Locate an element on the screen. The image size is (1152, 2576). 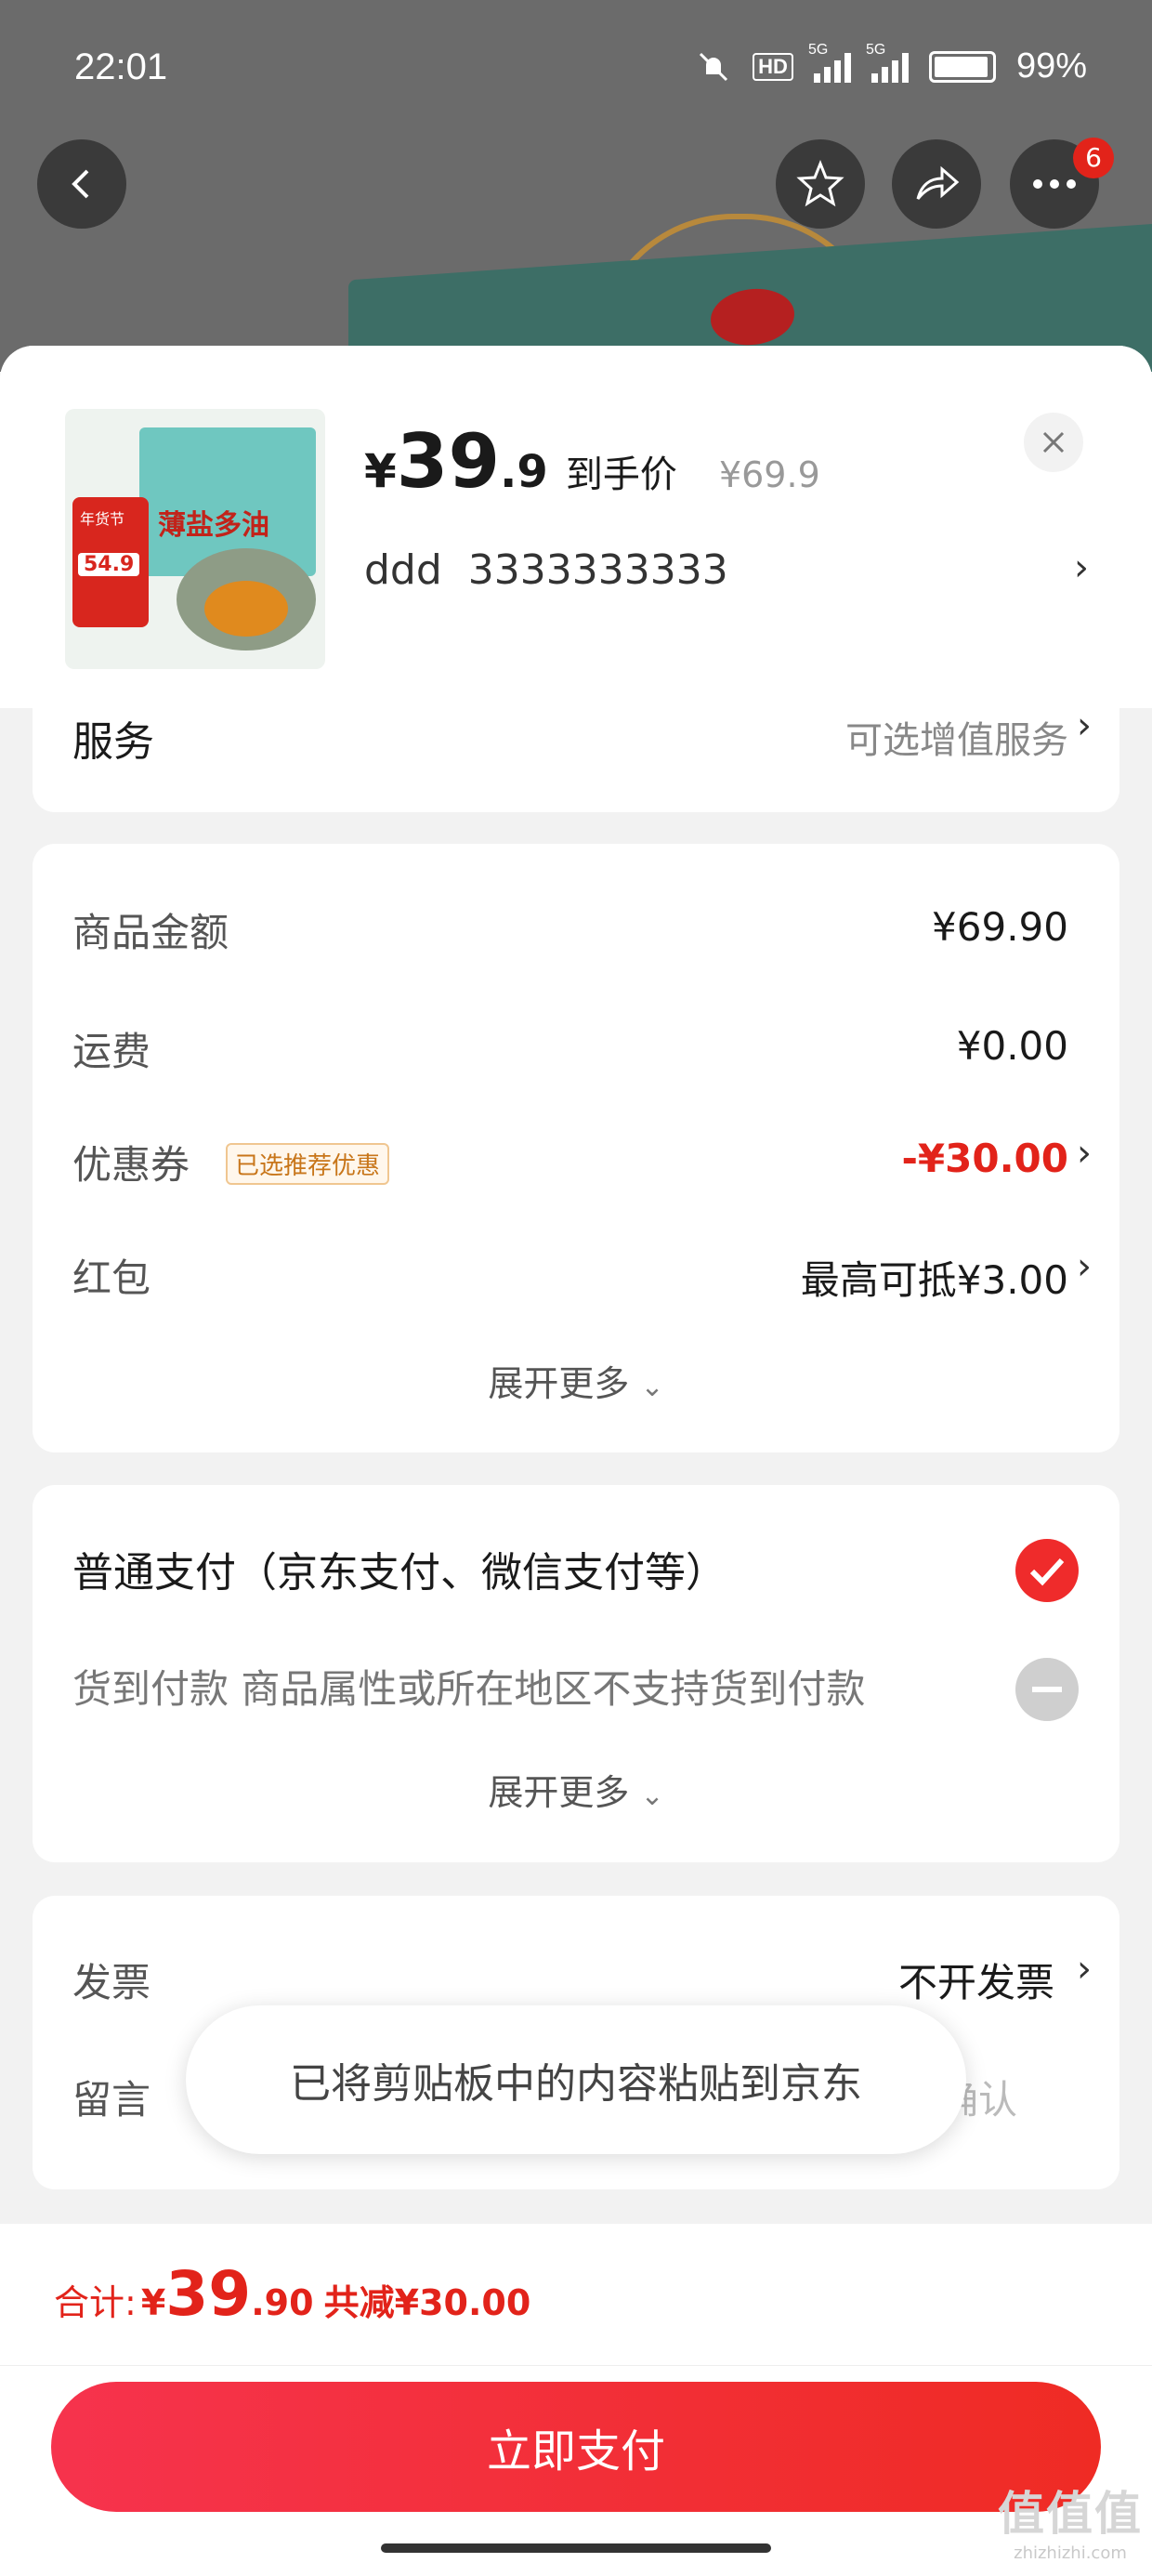
signal-icon: 5G is located at coordinates (829, 62).